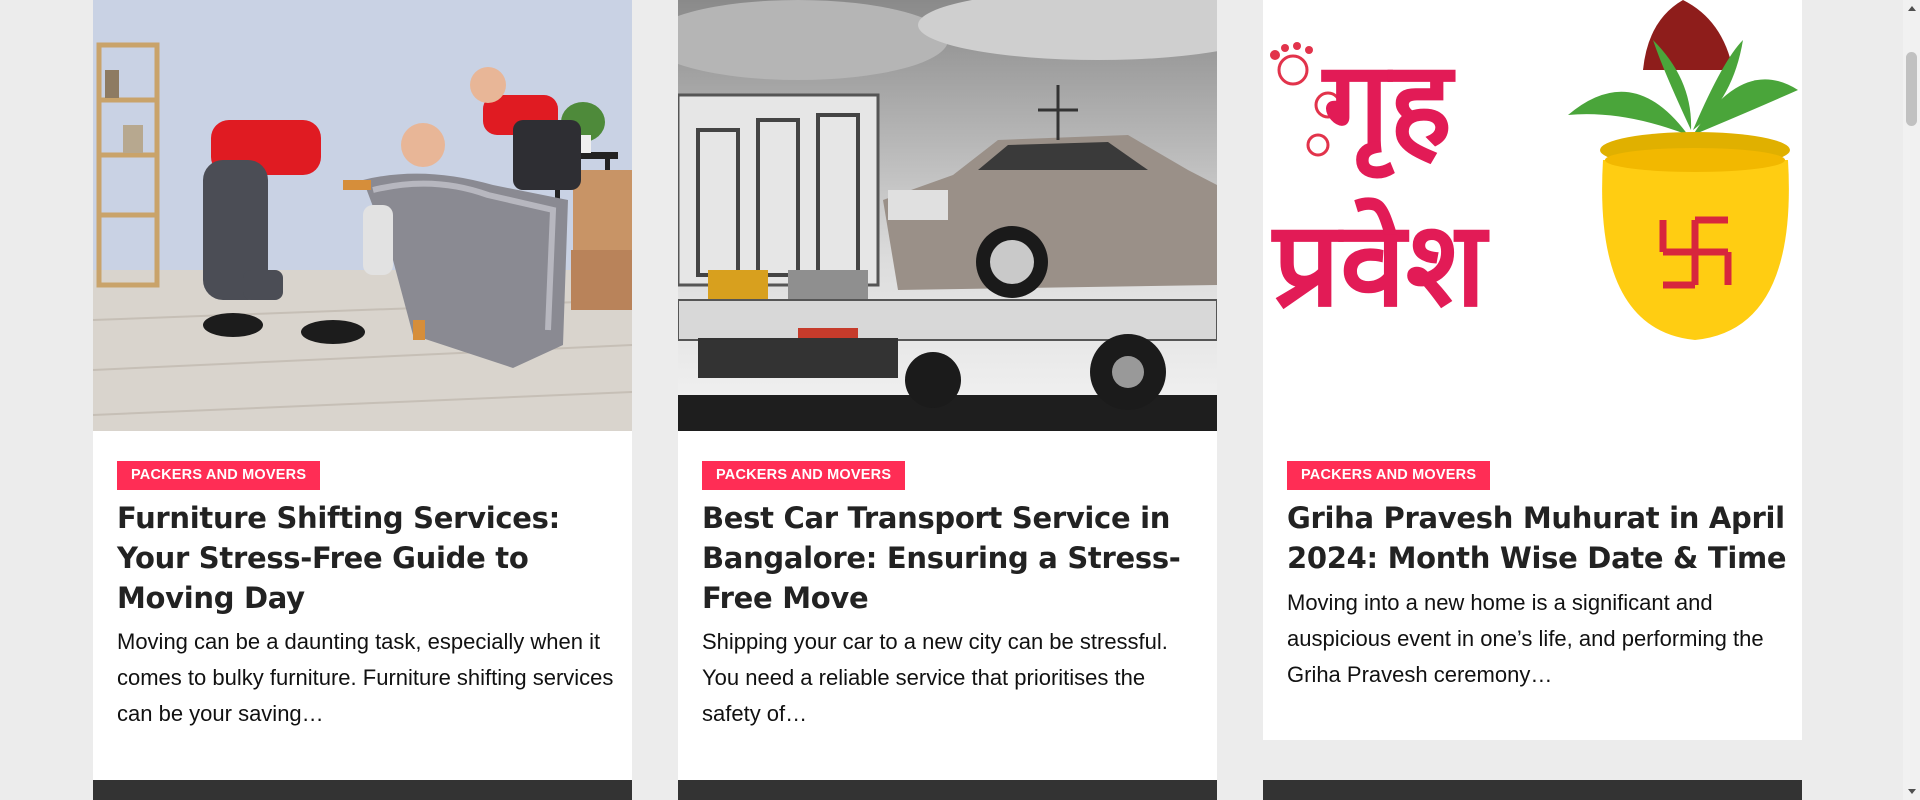 The height and width of the screenshot is (800, 1920). What do you see at coordinates (1911, 89) in the screenshot?
I see `scrollbar-thumb` at bounding box center [1911, 89].